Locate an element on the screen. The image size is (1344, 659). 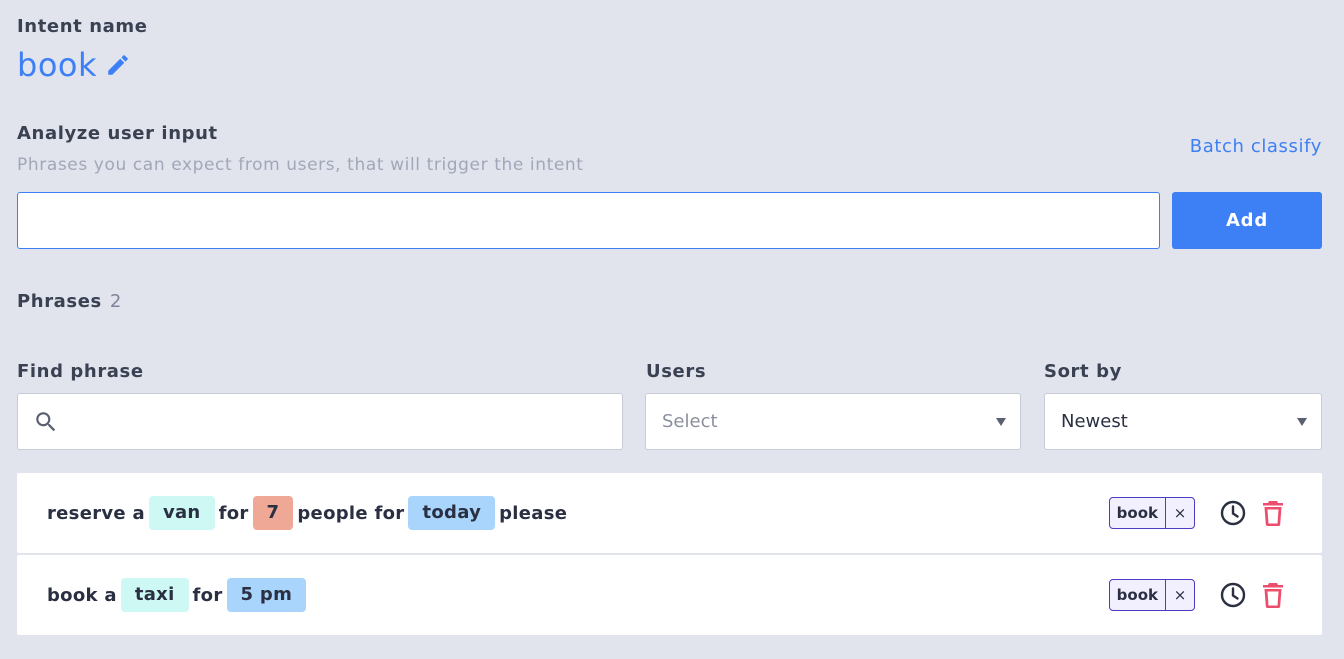
phrase-token: people for is located at coordinates (351, 513).